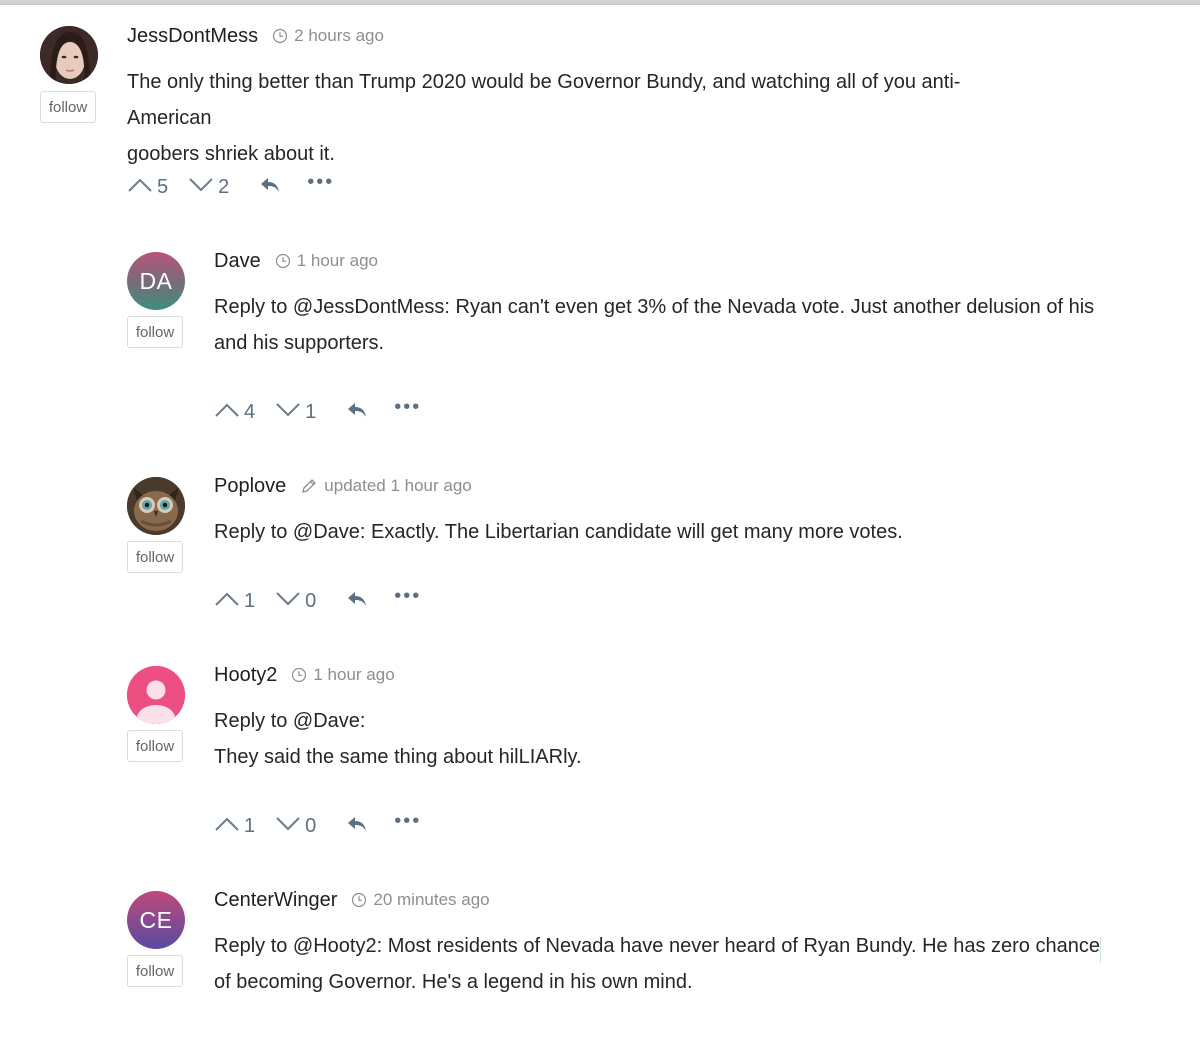  I want to click on avatar: CE, so click(156, 920).